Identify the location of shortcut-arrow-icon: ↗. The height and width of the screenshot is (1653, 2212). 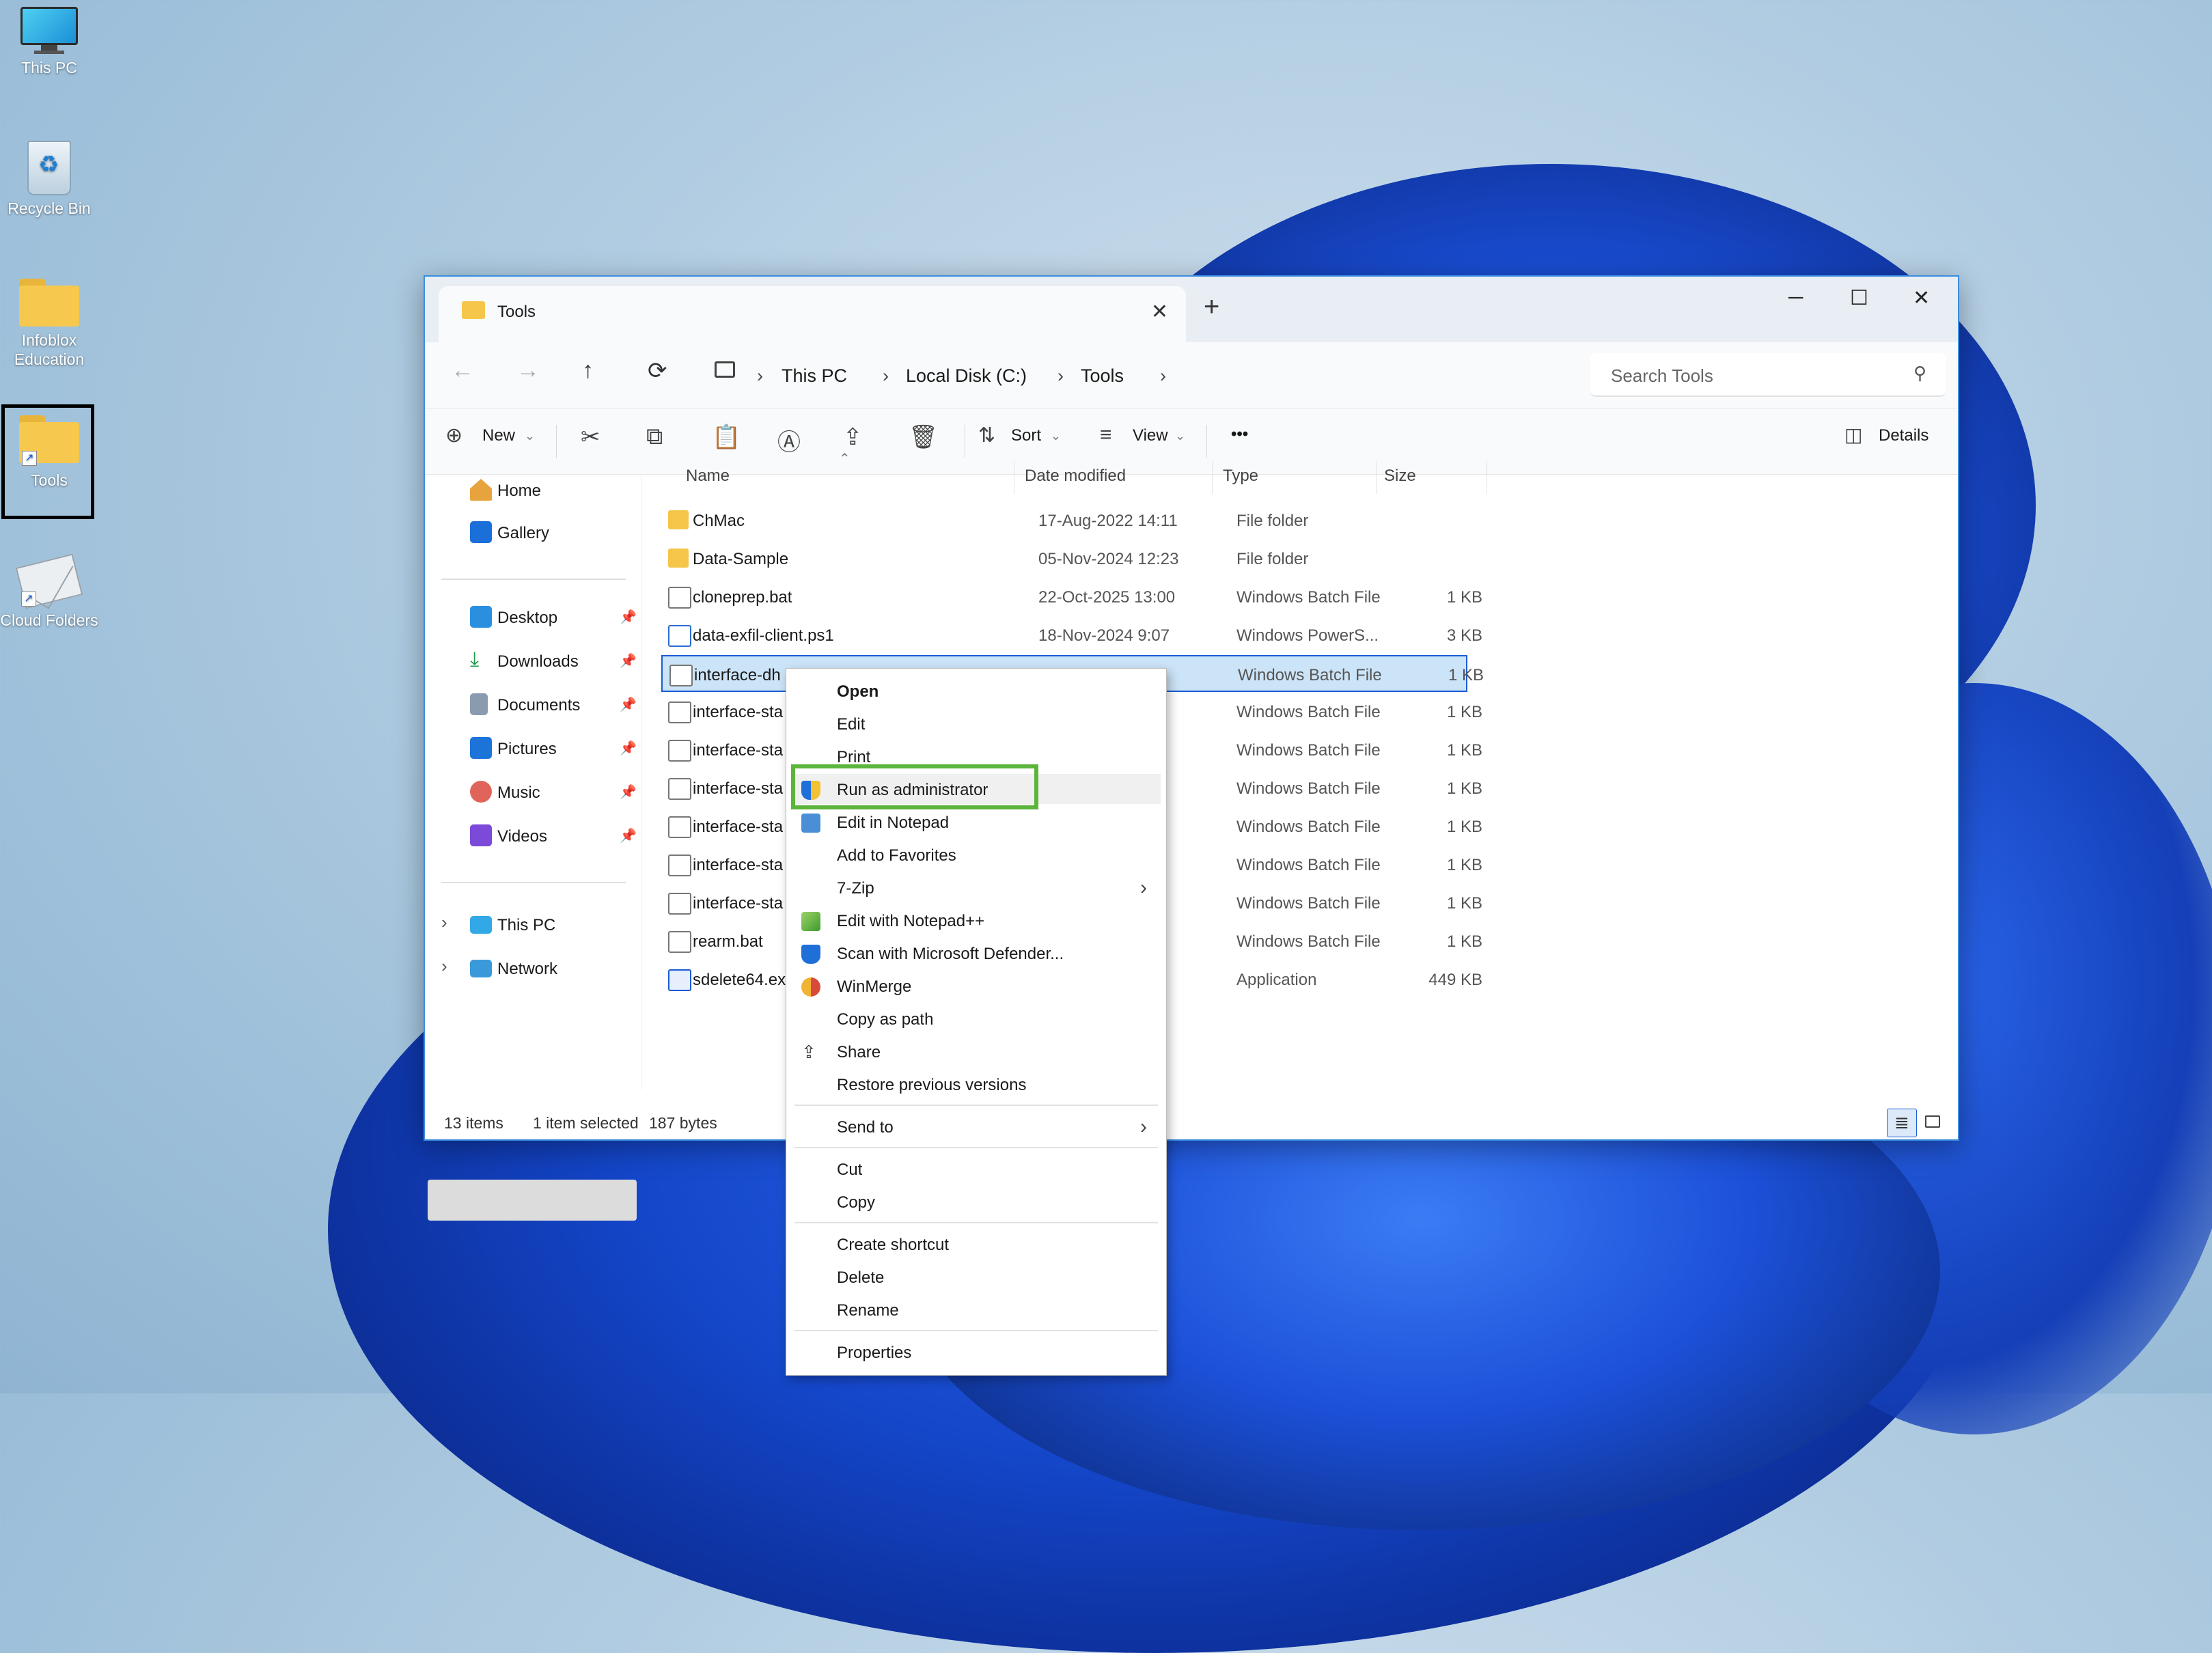
(28, 599).